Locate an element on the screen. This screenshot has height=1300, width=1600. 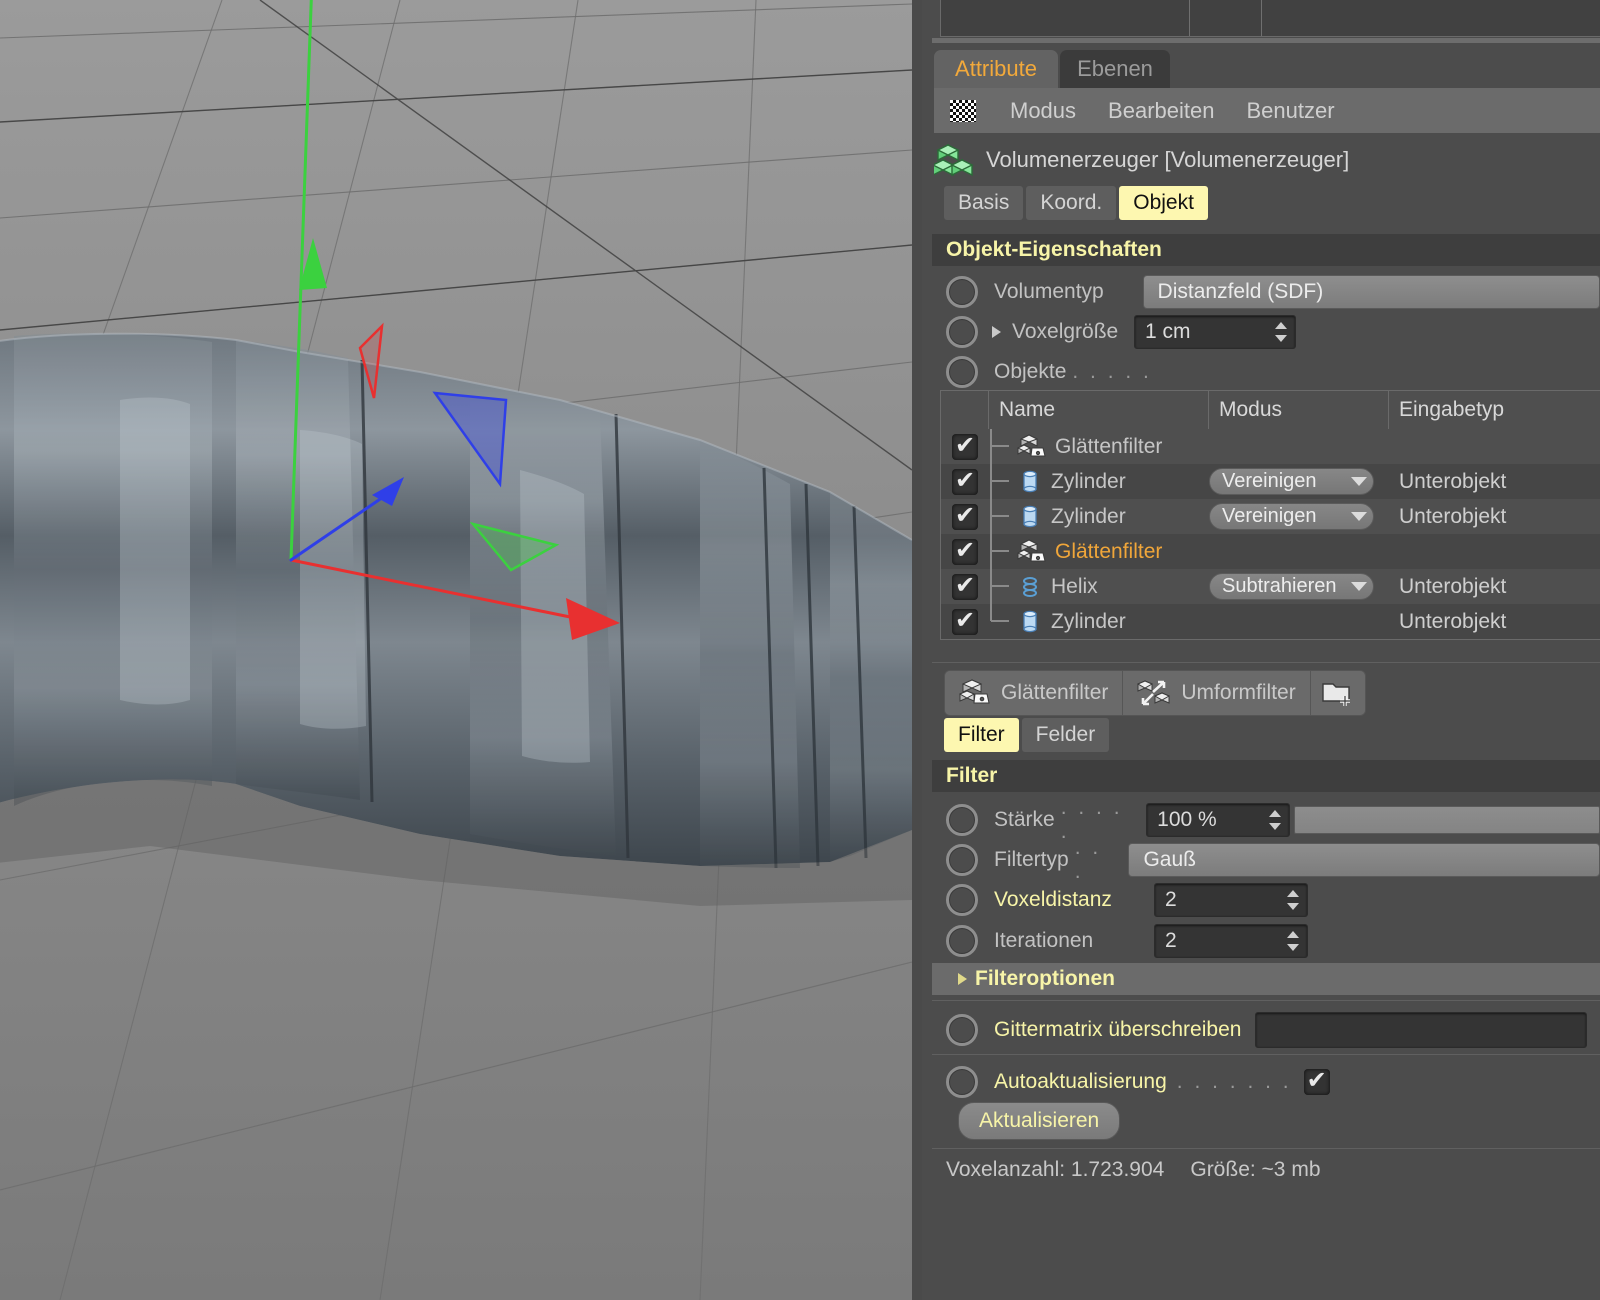
tab-attribute: Attribute is located at coordinates (996, 69).